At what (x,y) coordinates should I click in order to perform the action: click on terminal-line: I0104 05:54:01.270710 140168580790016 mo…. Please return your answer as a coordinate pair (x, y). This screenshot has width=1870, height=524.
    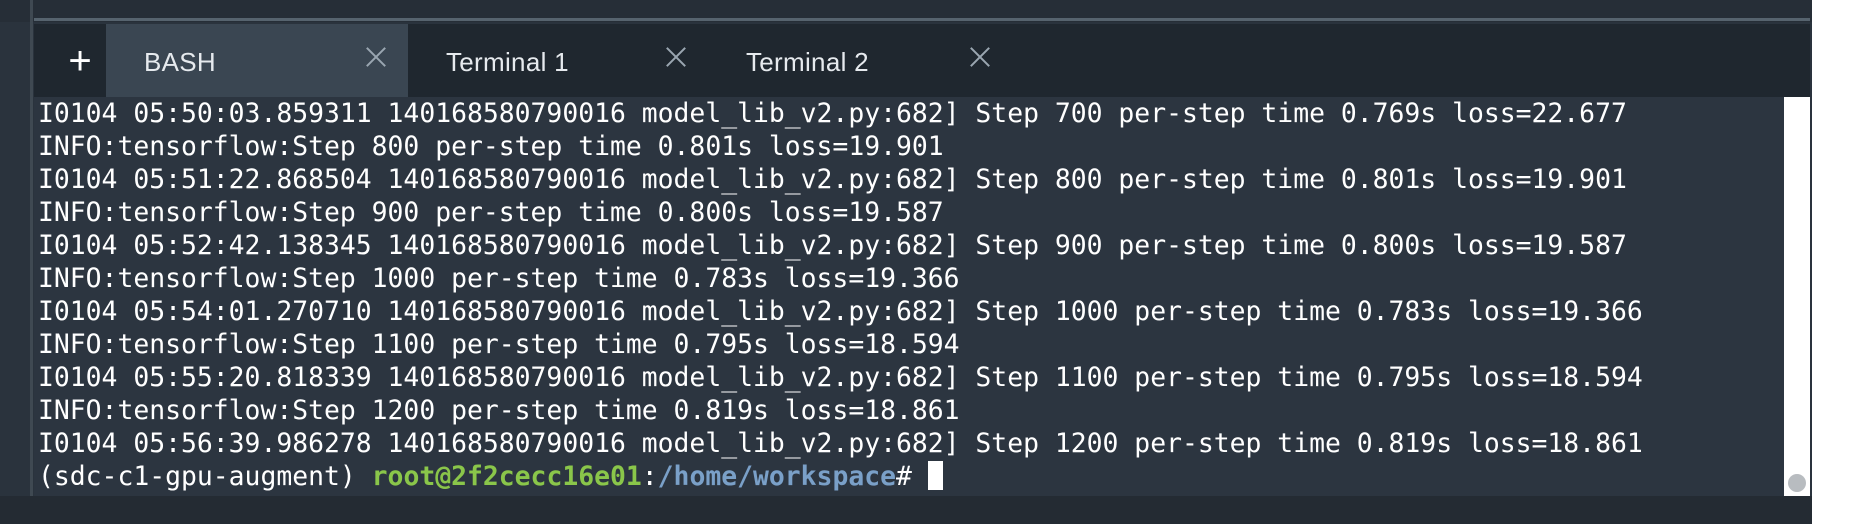
    Looking at the image, I should click on (840, 311).